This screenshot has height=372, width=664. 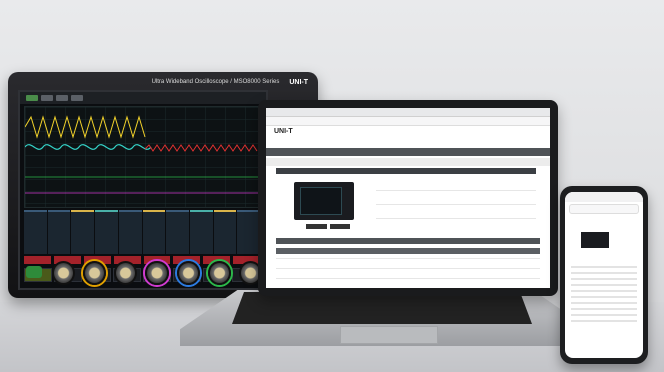 I want to click on waveform-display, so click(x=143, y=157).